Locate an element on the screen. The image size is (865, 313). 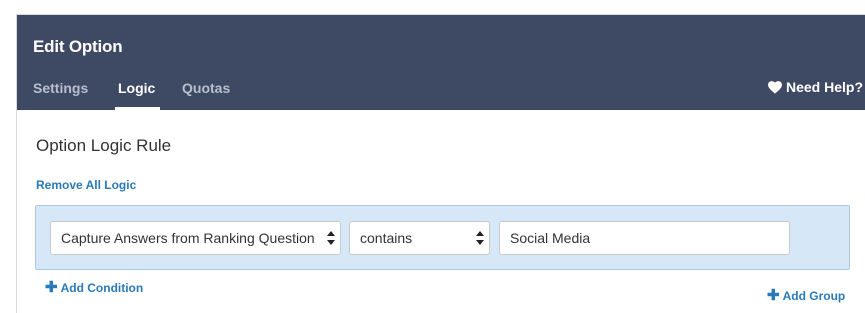
condition-value-text: Social Media is located at coordinates (550, 238).